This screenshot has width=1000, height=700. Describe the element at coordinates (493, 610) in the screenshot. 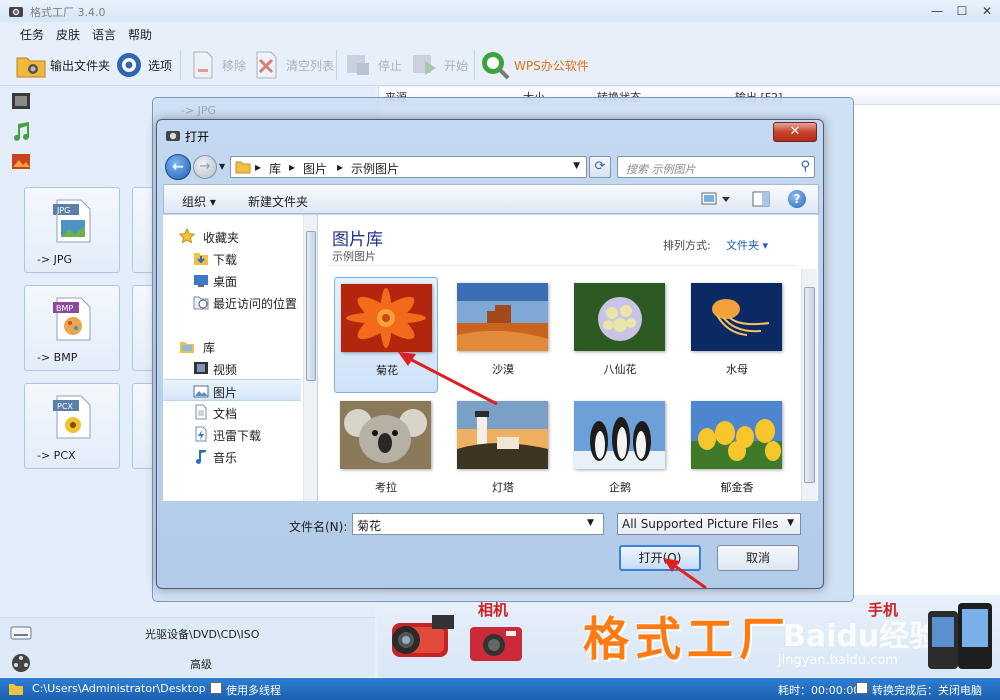

I see `camera-label: 相机` at that location.